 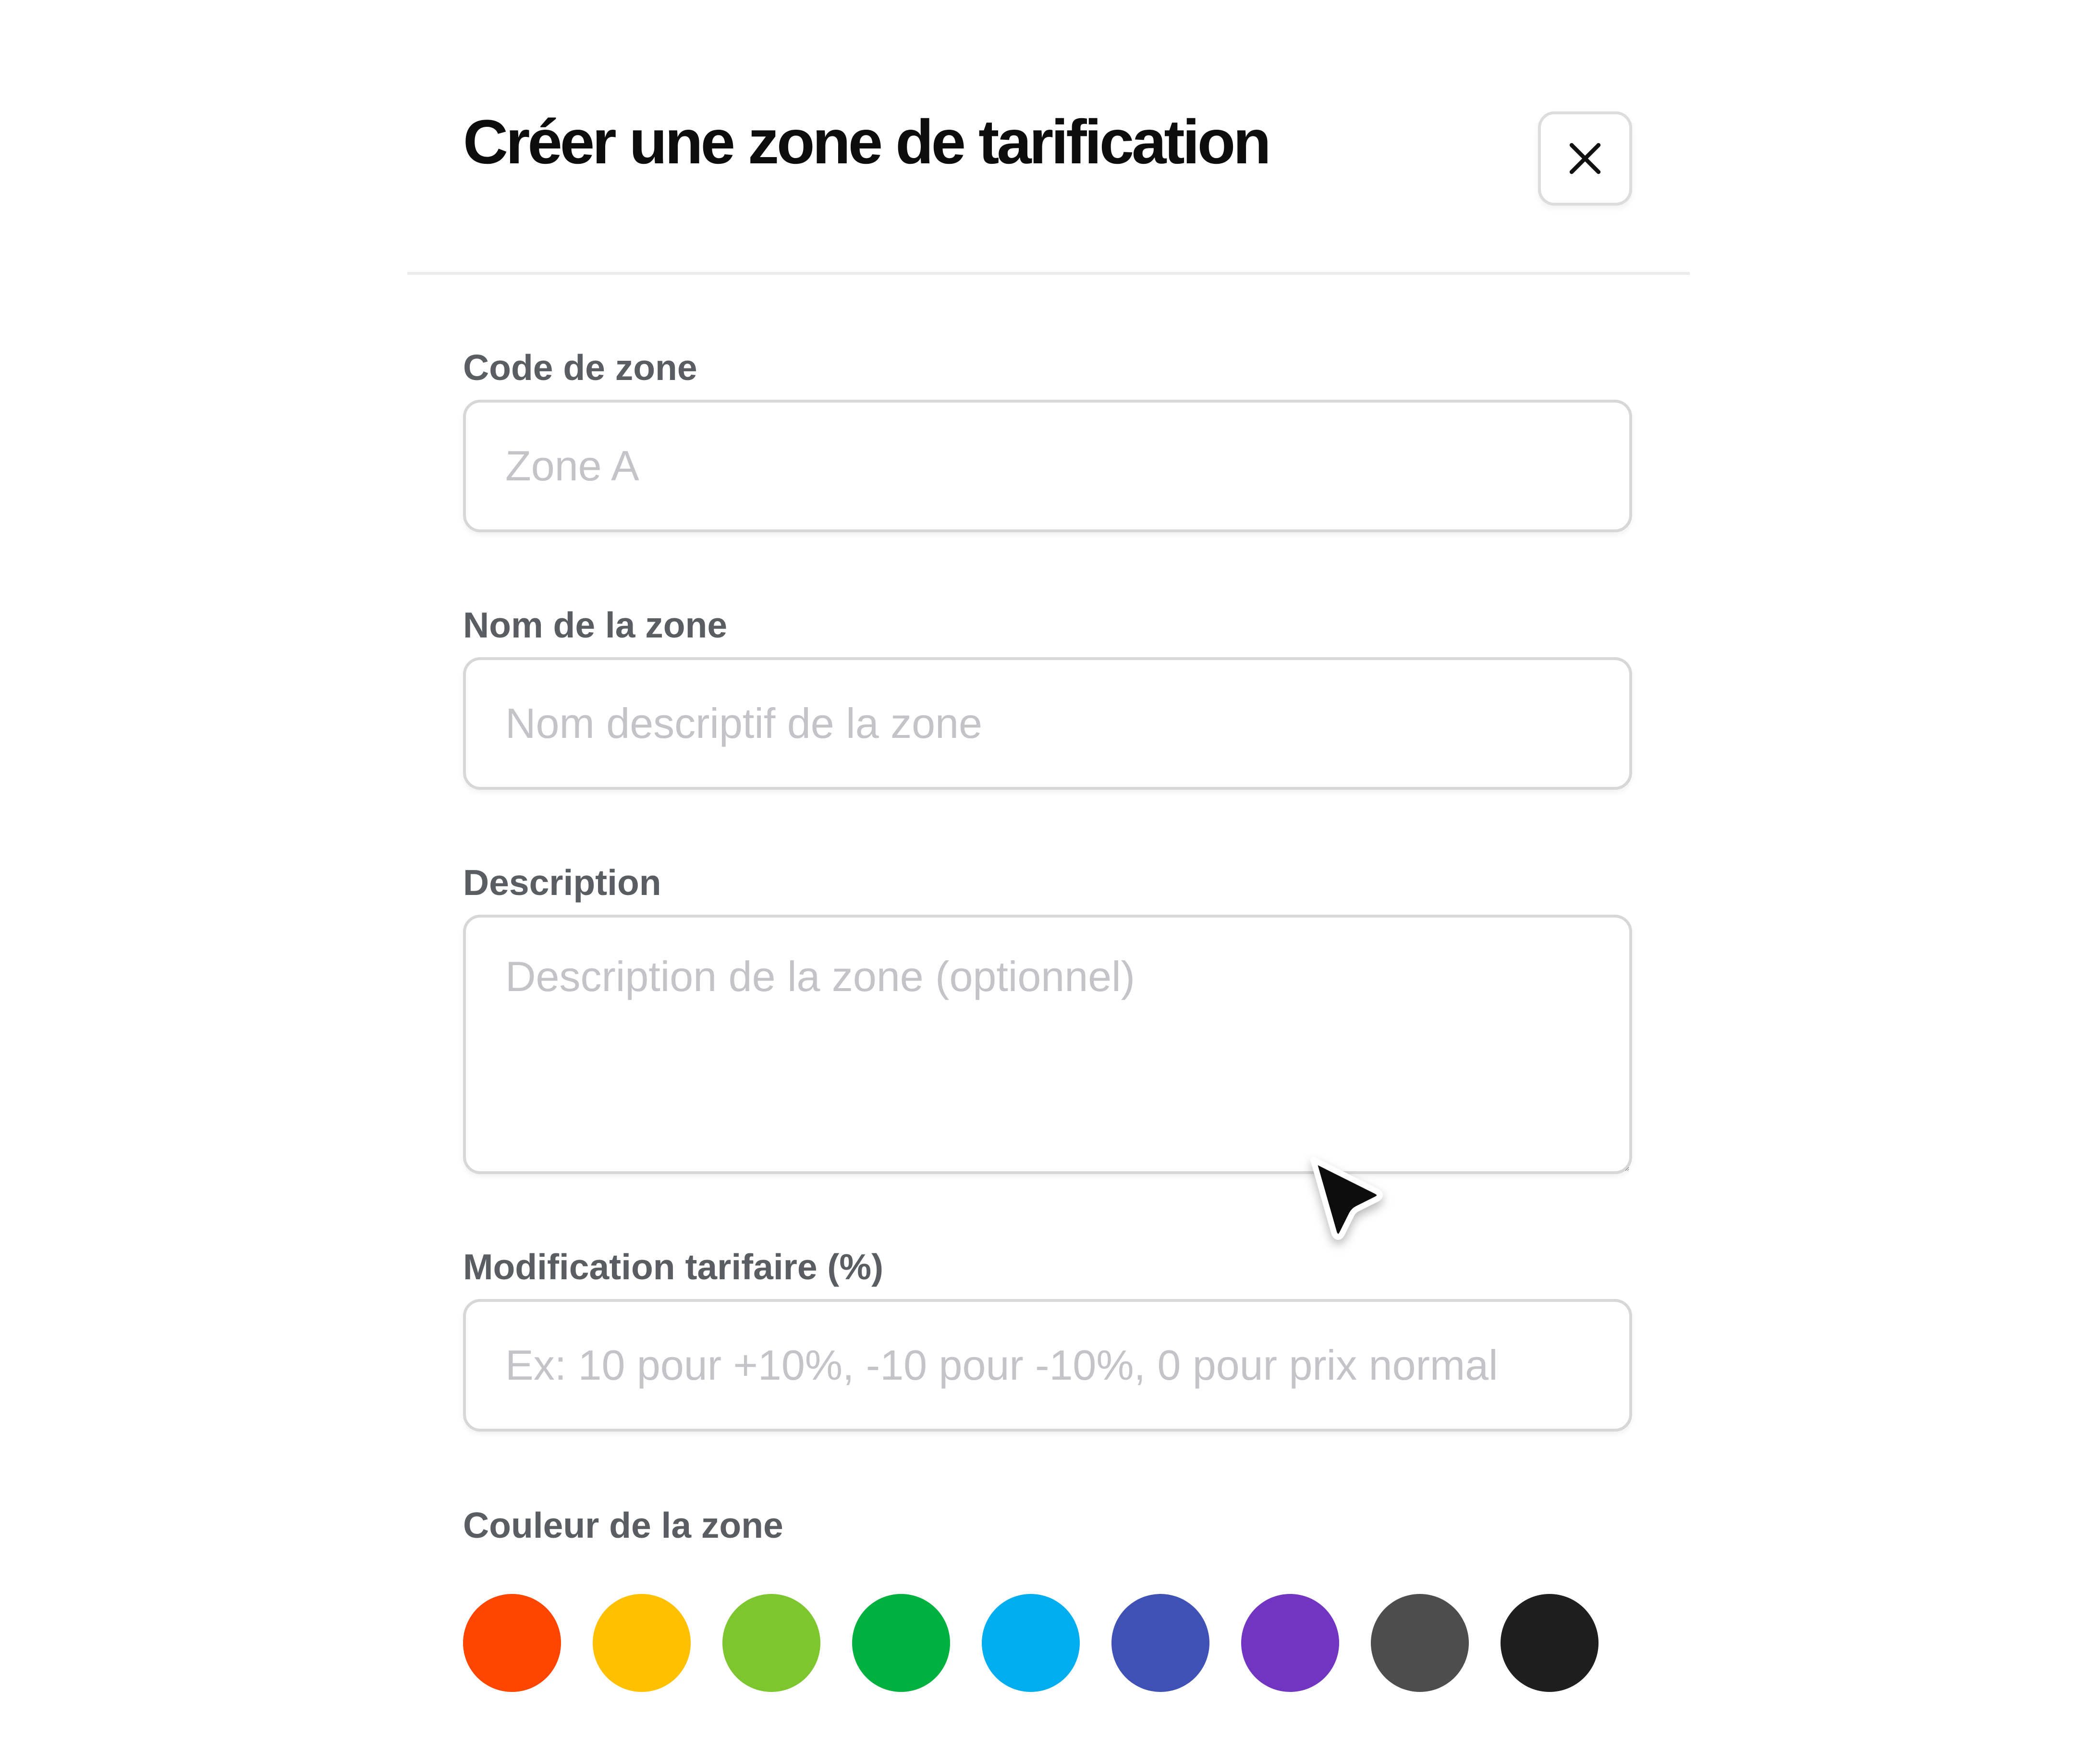 What do you see at coordinates (1047, 1044) in the screenshot?
I see `description-textarea` at bounding box center [1047, 1044].